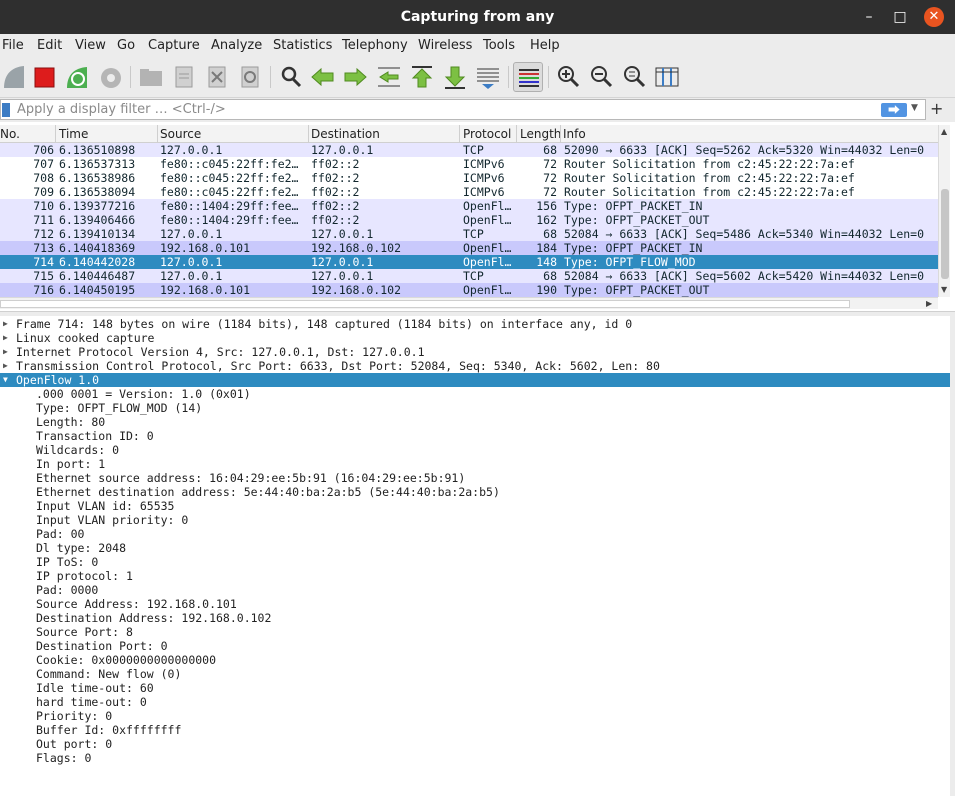  I want to click on column-header-protocol: Protocol, so click(487, 134).